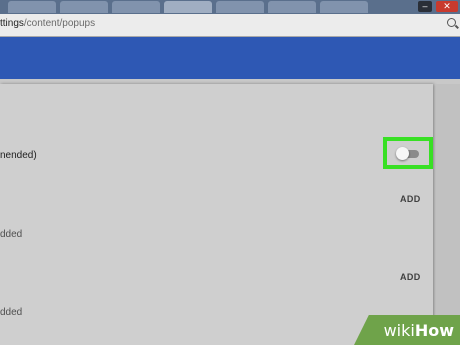 The width and height of the screenshot is (460, 345). I want to click on toggle-highlight-box, so click(408, 153).